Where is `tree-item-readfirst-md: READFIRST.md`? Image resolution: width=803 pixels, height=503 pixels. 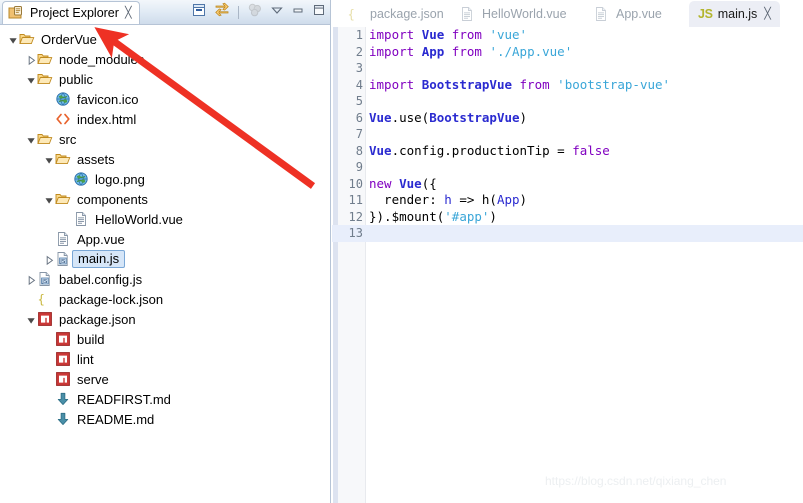
tree-item-readfirst-md: READFIRST.md is located at coordinates (164, 399).